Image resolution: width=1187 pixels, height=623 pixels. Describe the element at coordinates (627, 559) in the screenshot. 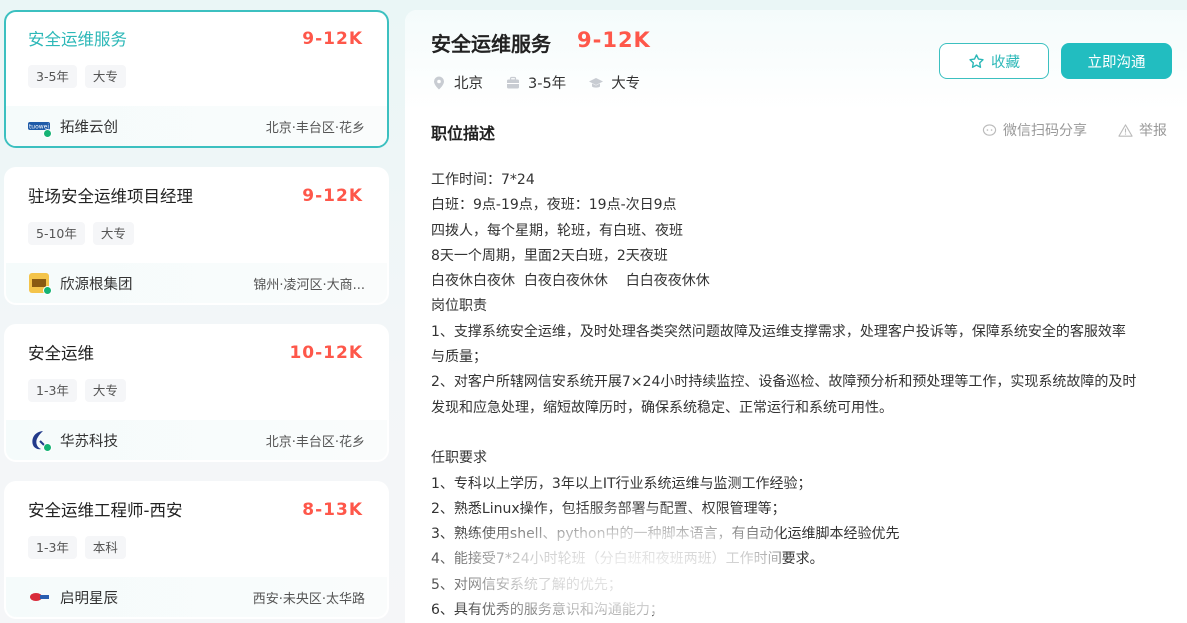

I see `description-line: 4、能接受7*24小时轮班（分白班和夜班两班）工作时间要求。` at that location.